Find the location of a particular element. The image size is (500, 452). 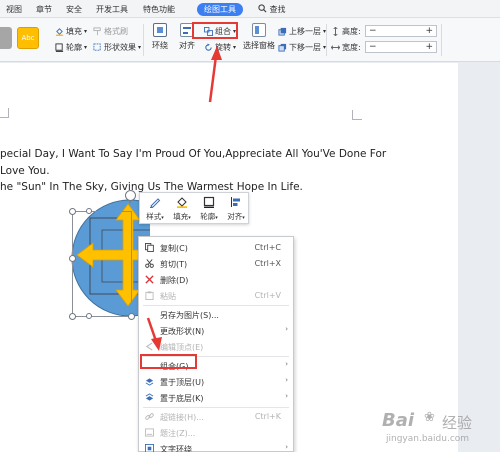

baidu-paw-icon: ❀ is located at coordinates (429, 417).